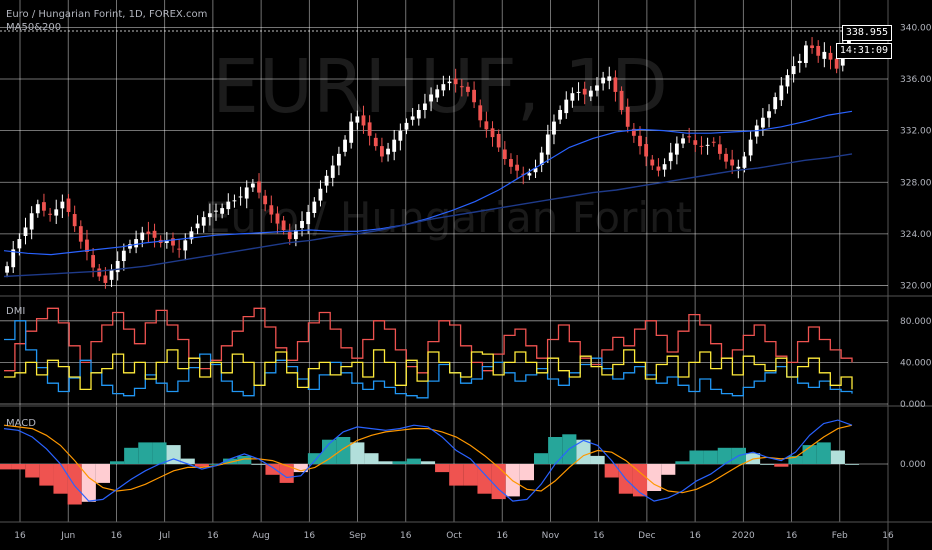  Describe the element at coordinates (916, 235) in the screenshot. I see `price-tick-label: 324.000` at that location.